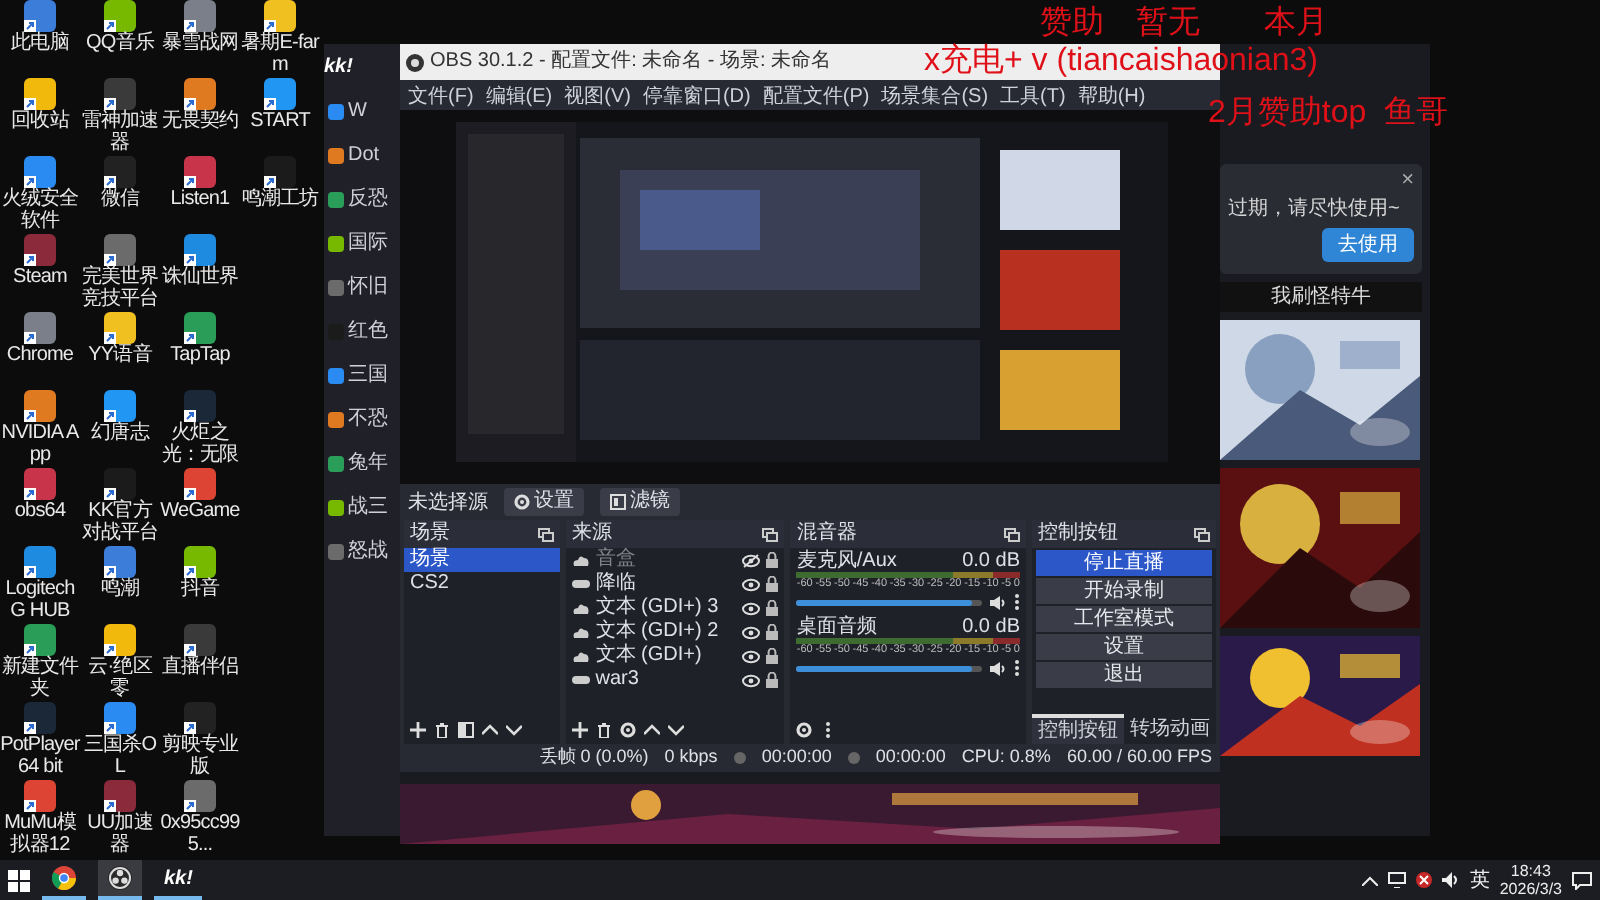  Describe the element at coordinates (666, 560) in the screenshot. I see `source-item: 音盒` at that location.